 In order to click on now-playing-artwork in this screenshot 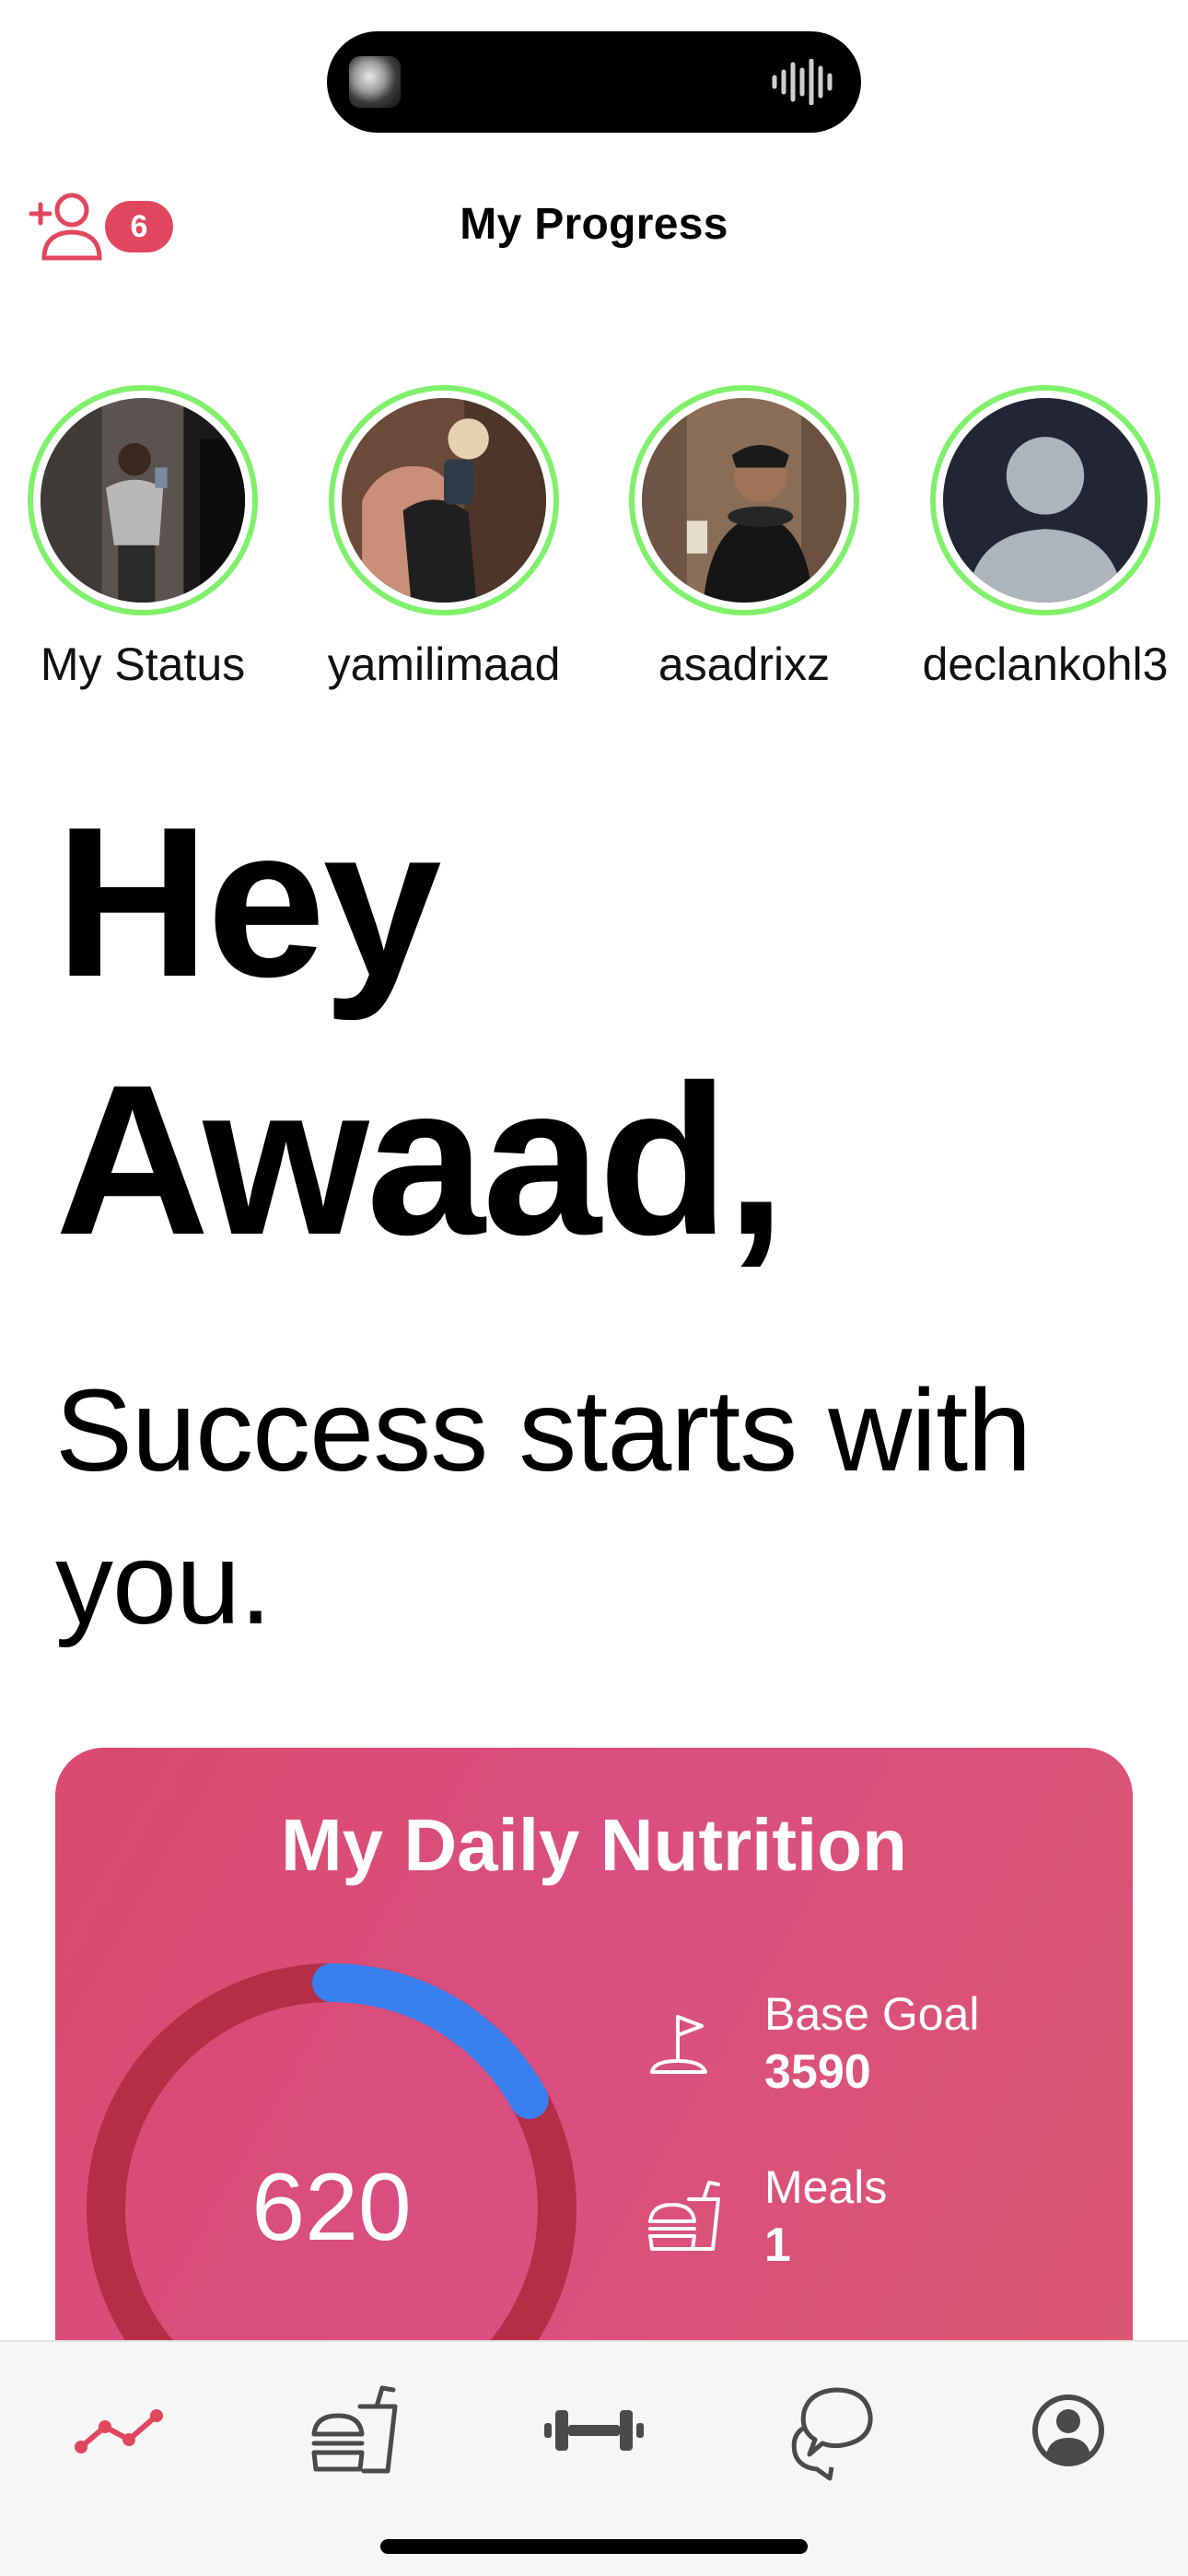, I will do `click(375, 82)`.